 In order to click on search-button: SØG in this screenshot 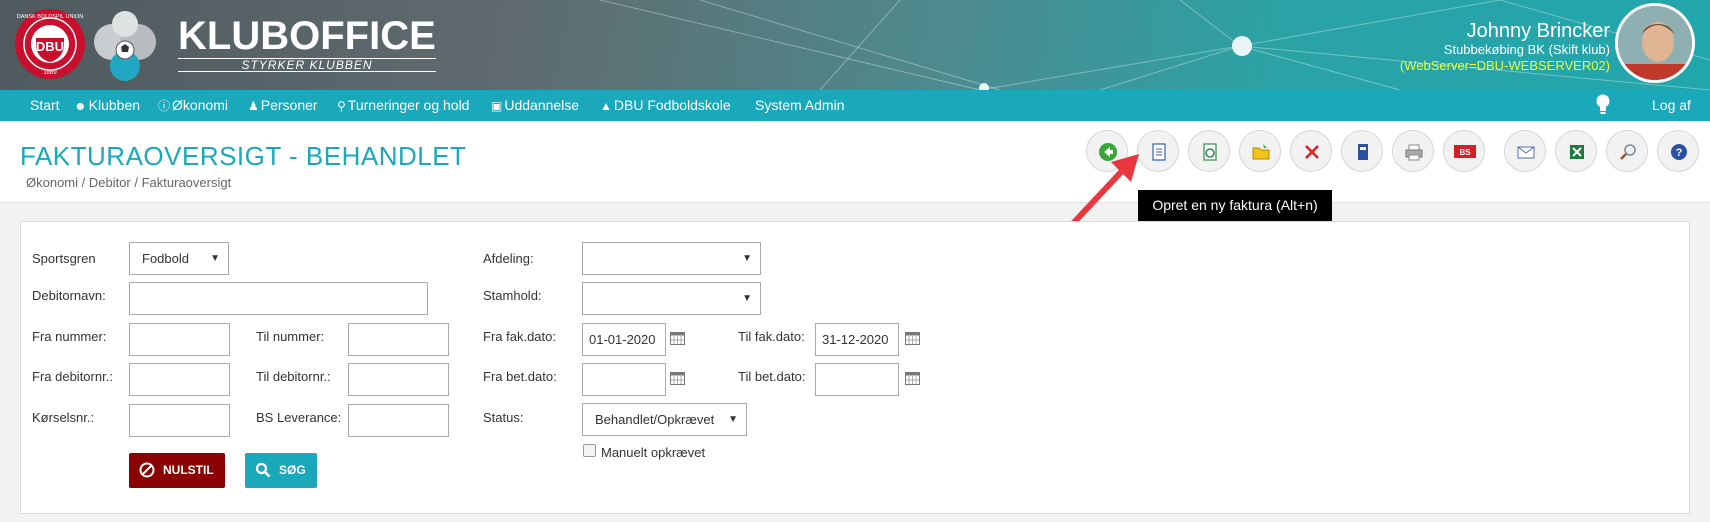, I will do `click(281, 470)`.